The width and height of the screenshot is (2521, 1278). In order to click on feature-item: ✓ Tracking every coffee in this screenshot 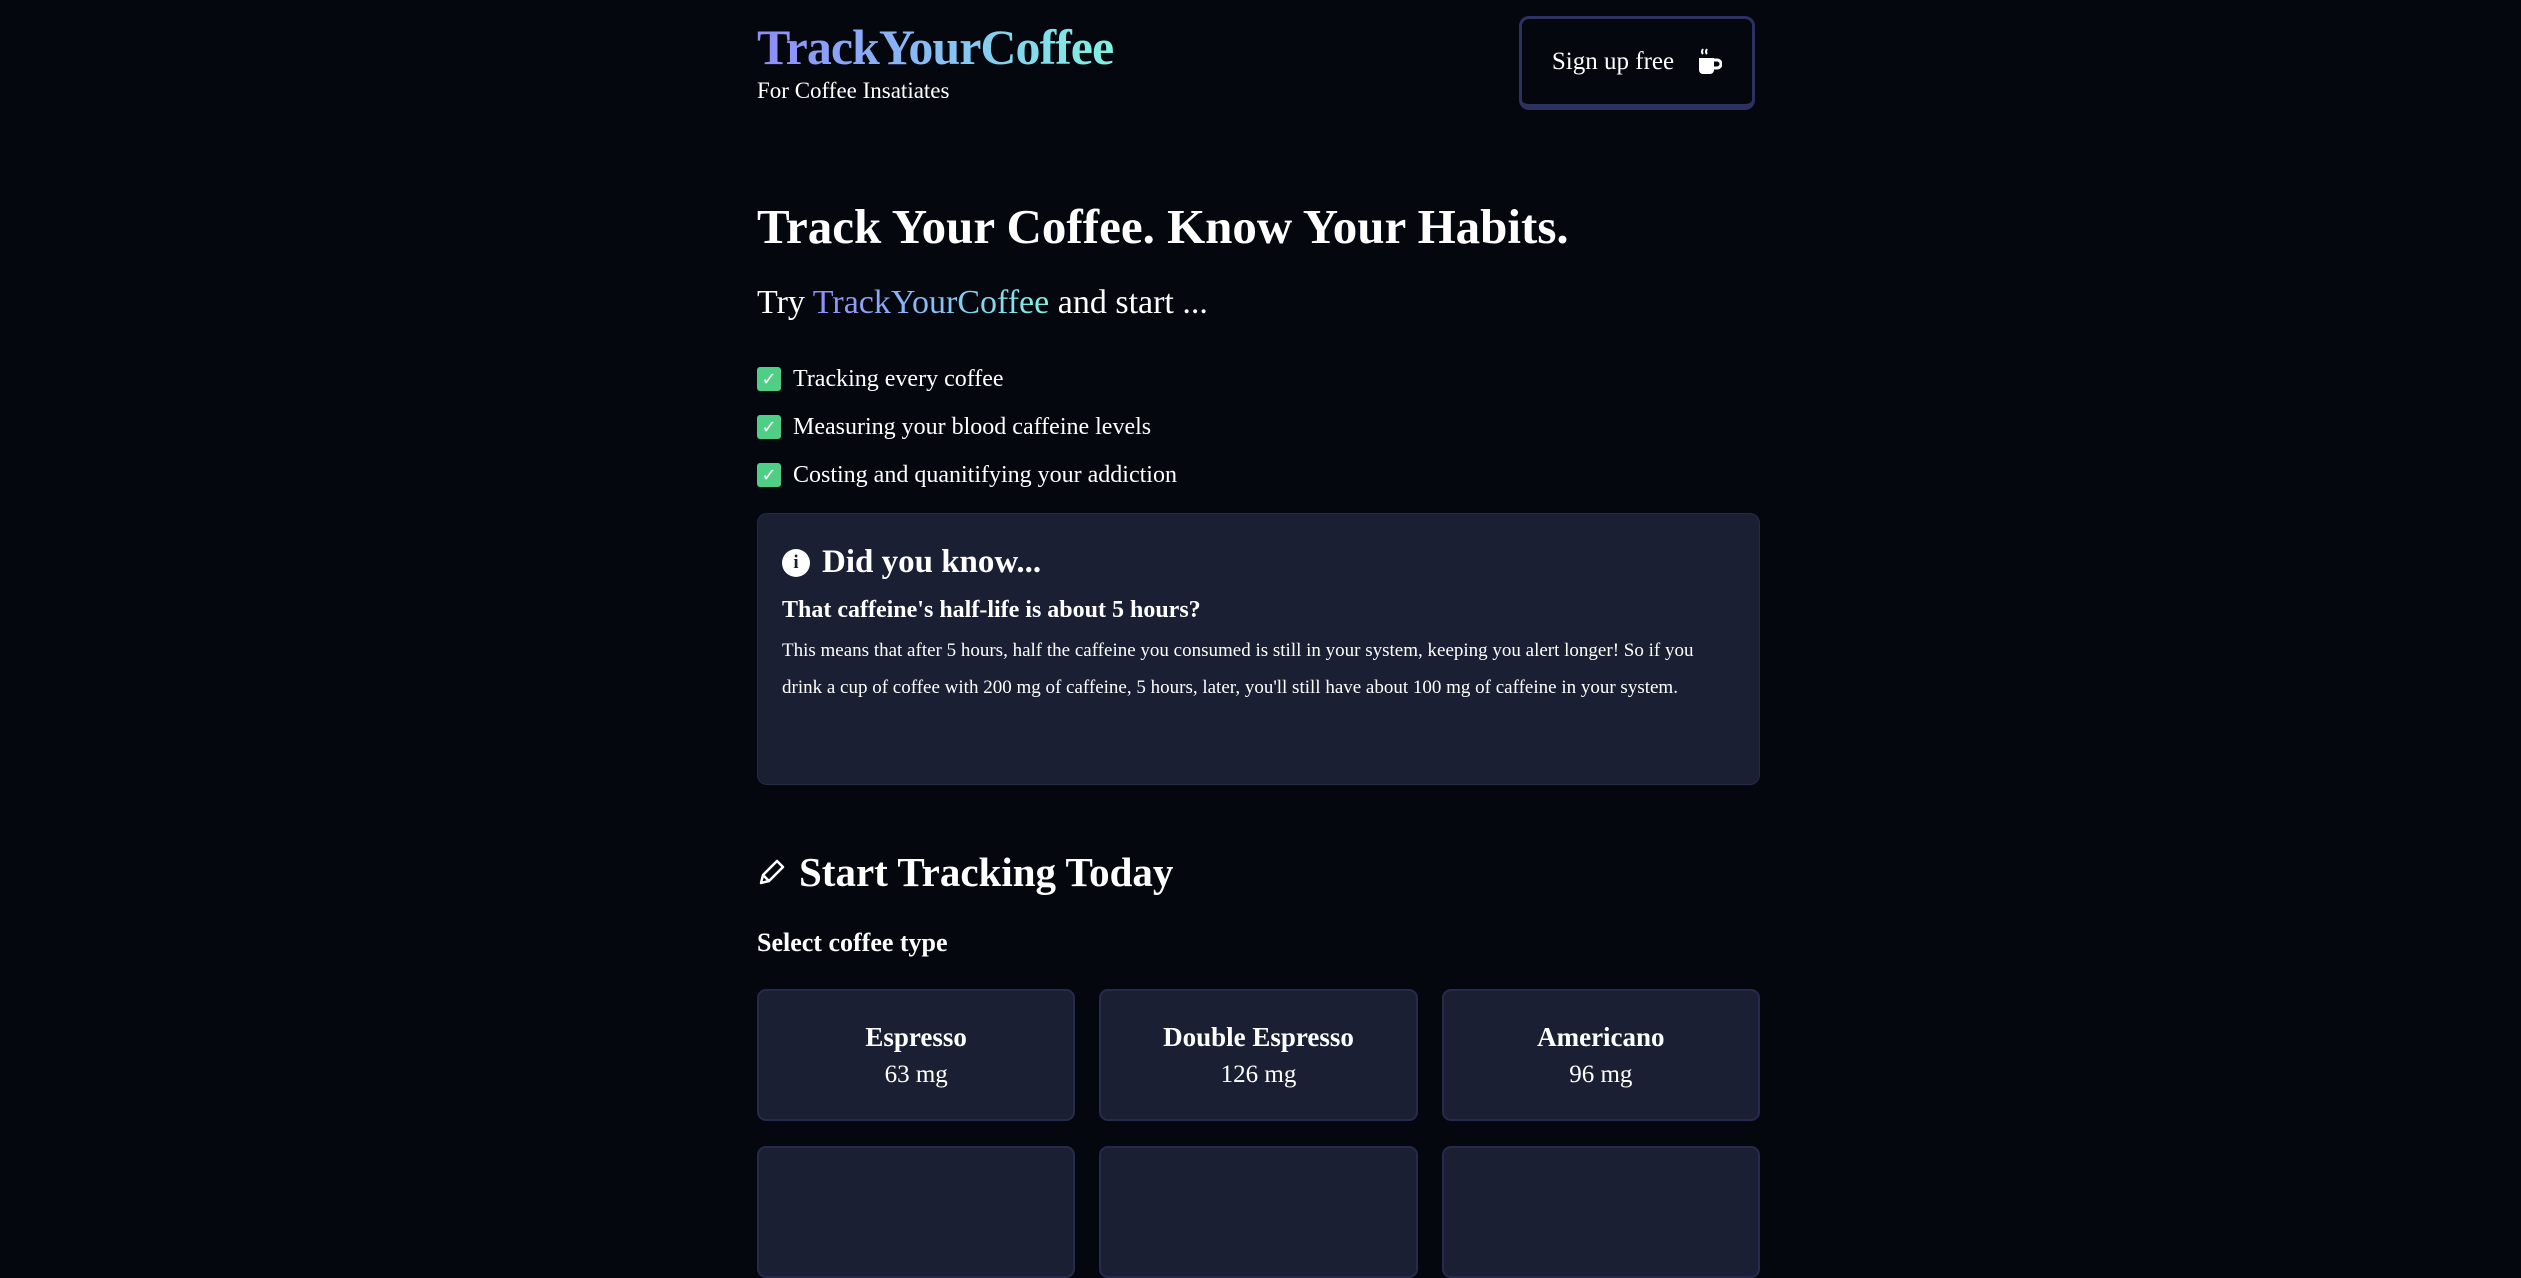, I will do `click(967, 379)`.